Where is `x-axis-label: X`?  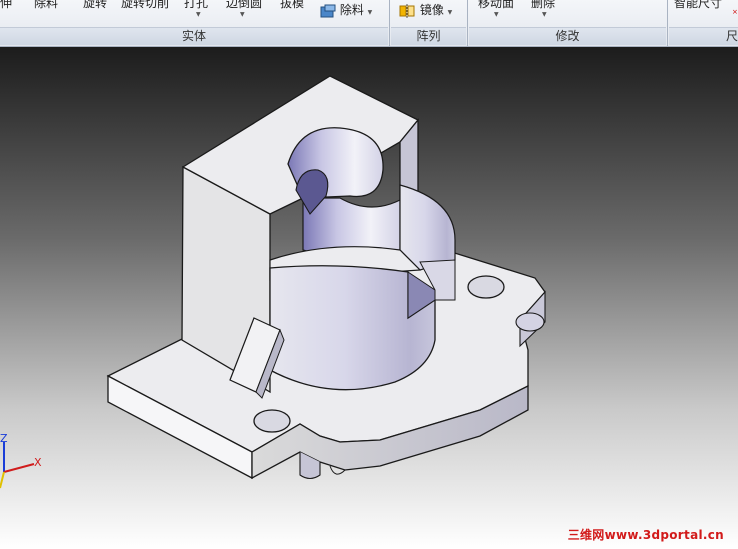 x-axis-label: X is located at coordinates (38, 462).